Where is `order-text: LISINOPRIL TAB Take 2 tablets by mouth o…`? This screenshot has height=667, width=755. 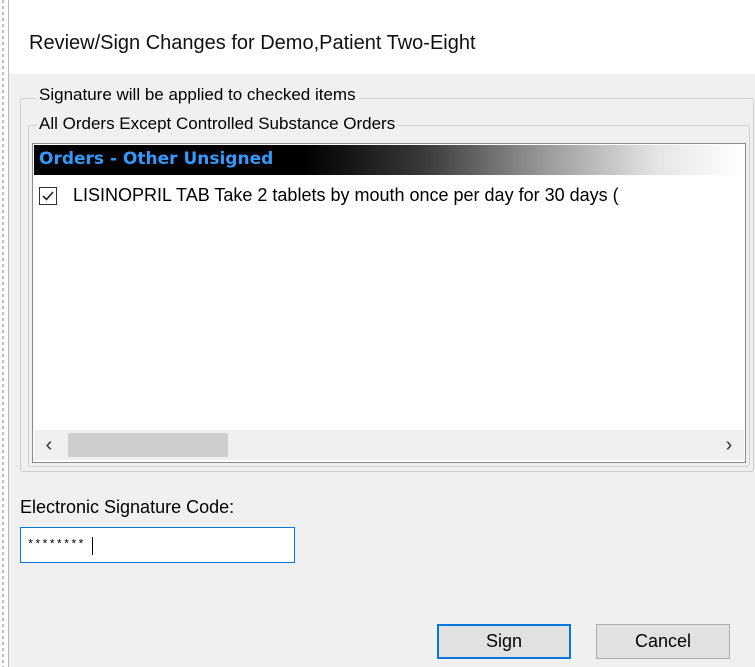
order-text: LISINOPRIL TAB Take 2 tablets by mouth o… is located at coordinates (346, 195).